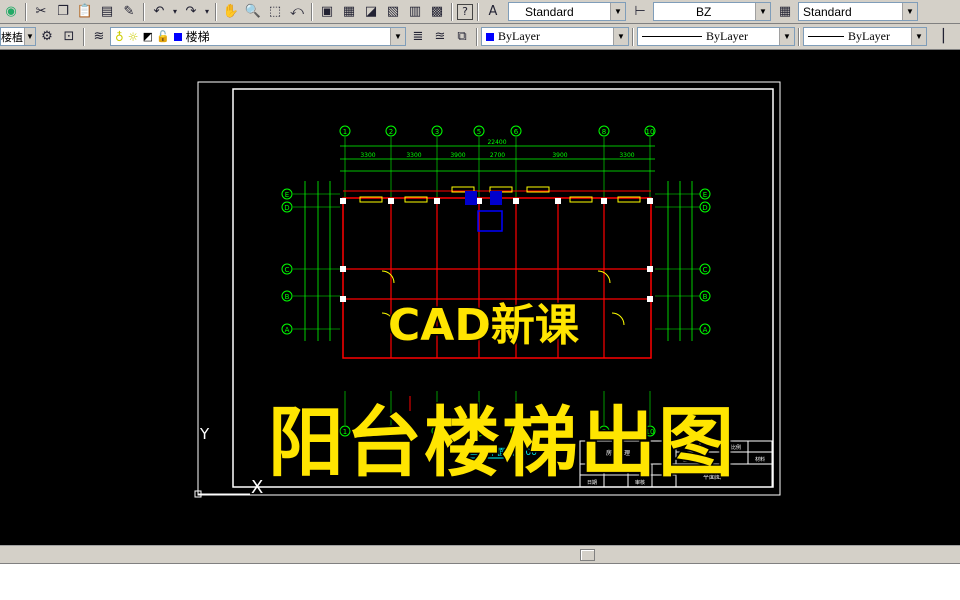 This screenshot has height=600, width=960. I want to click on copy-icon: ❐, so click(63, 12).